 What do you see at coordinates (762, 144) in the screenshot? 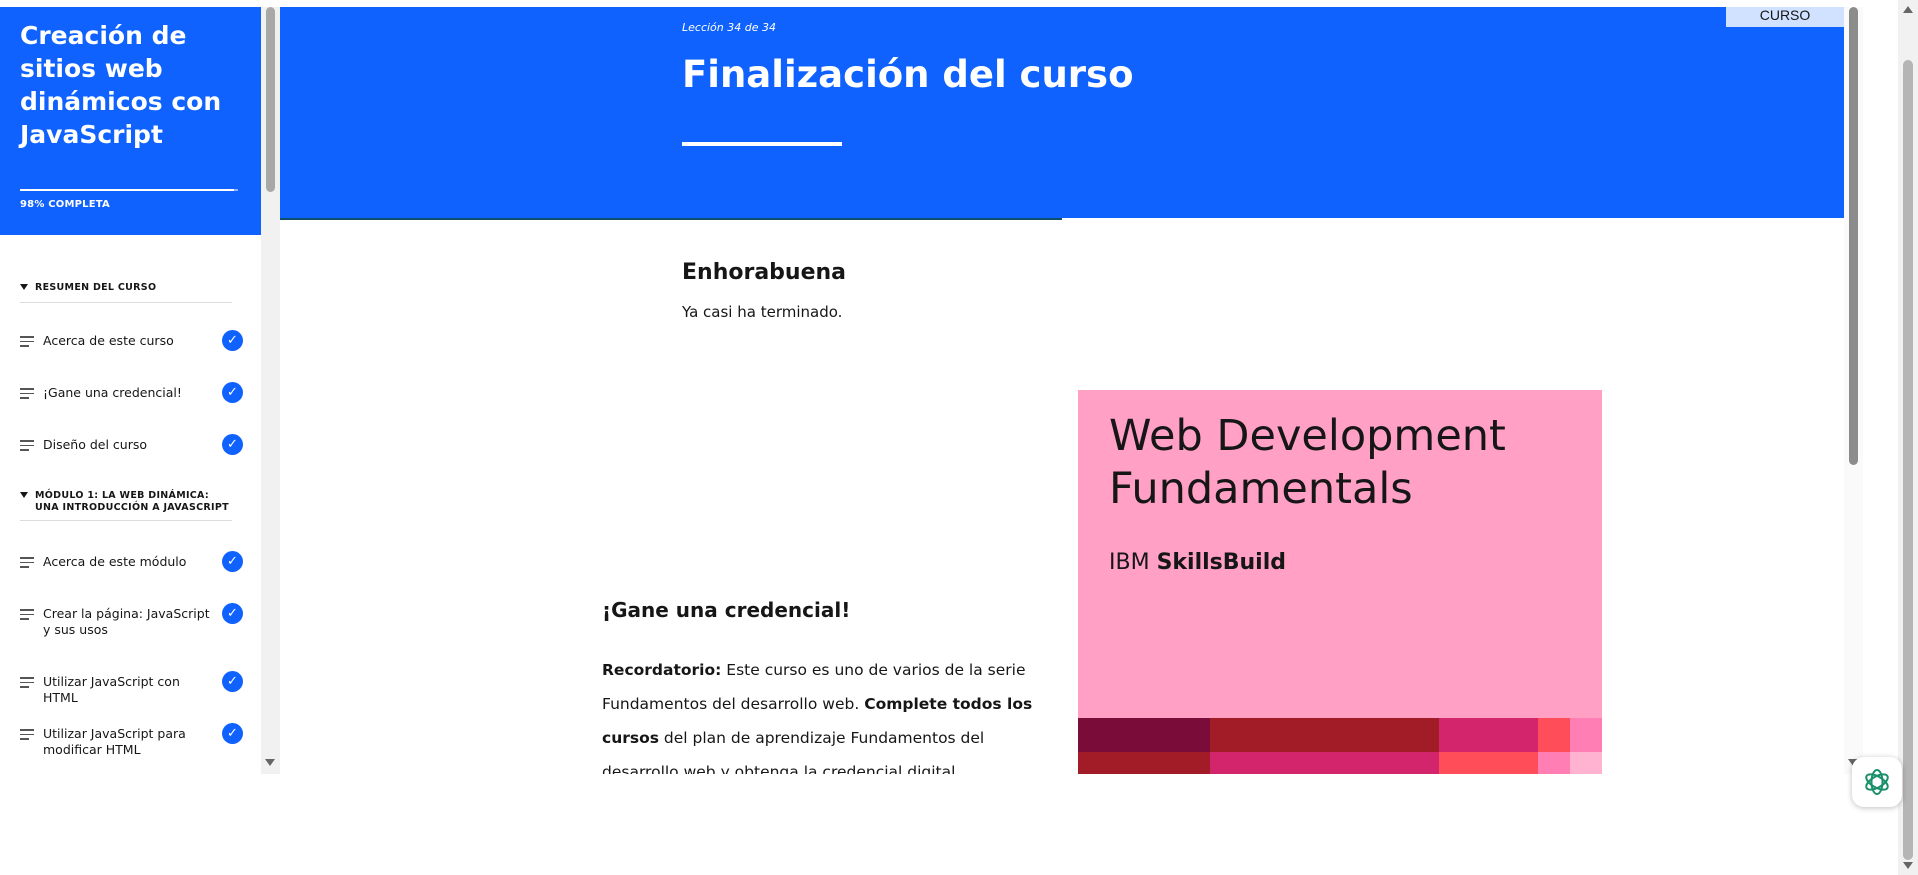
I see `title-underline` at bounding box center [762, 144].